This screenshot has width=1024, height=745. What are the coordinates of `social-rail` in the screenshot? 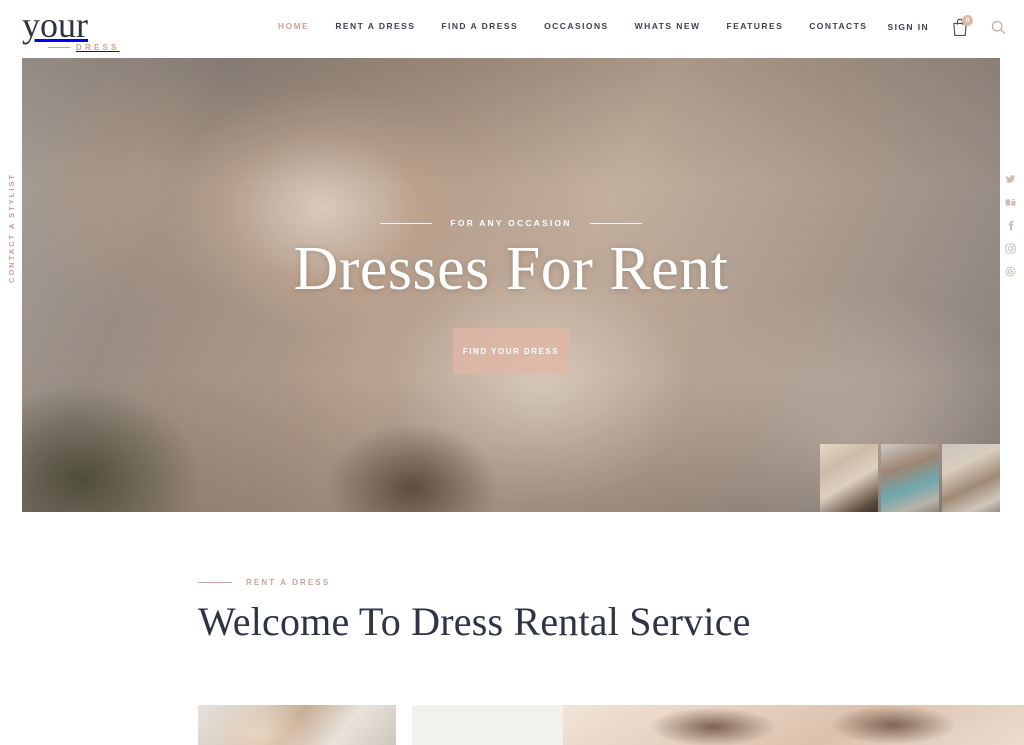 It's located at (1010, 224).